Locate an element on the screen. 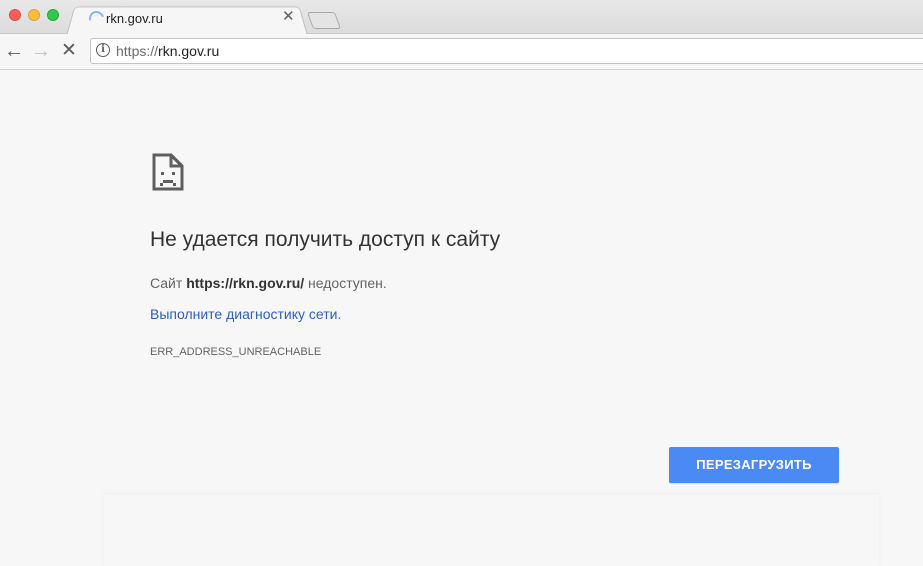 This screenshot has height=566, width=923. tab-strip: rkn.gov.ru ✕ is located at coordinates (461, 18).